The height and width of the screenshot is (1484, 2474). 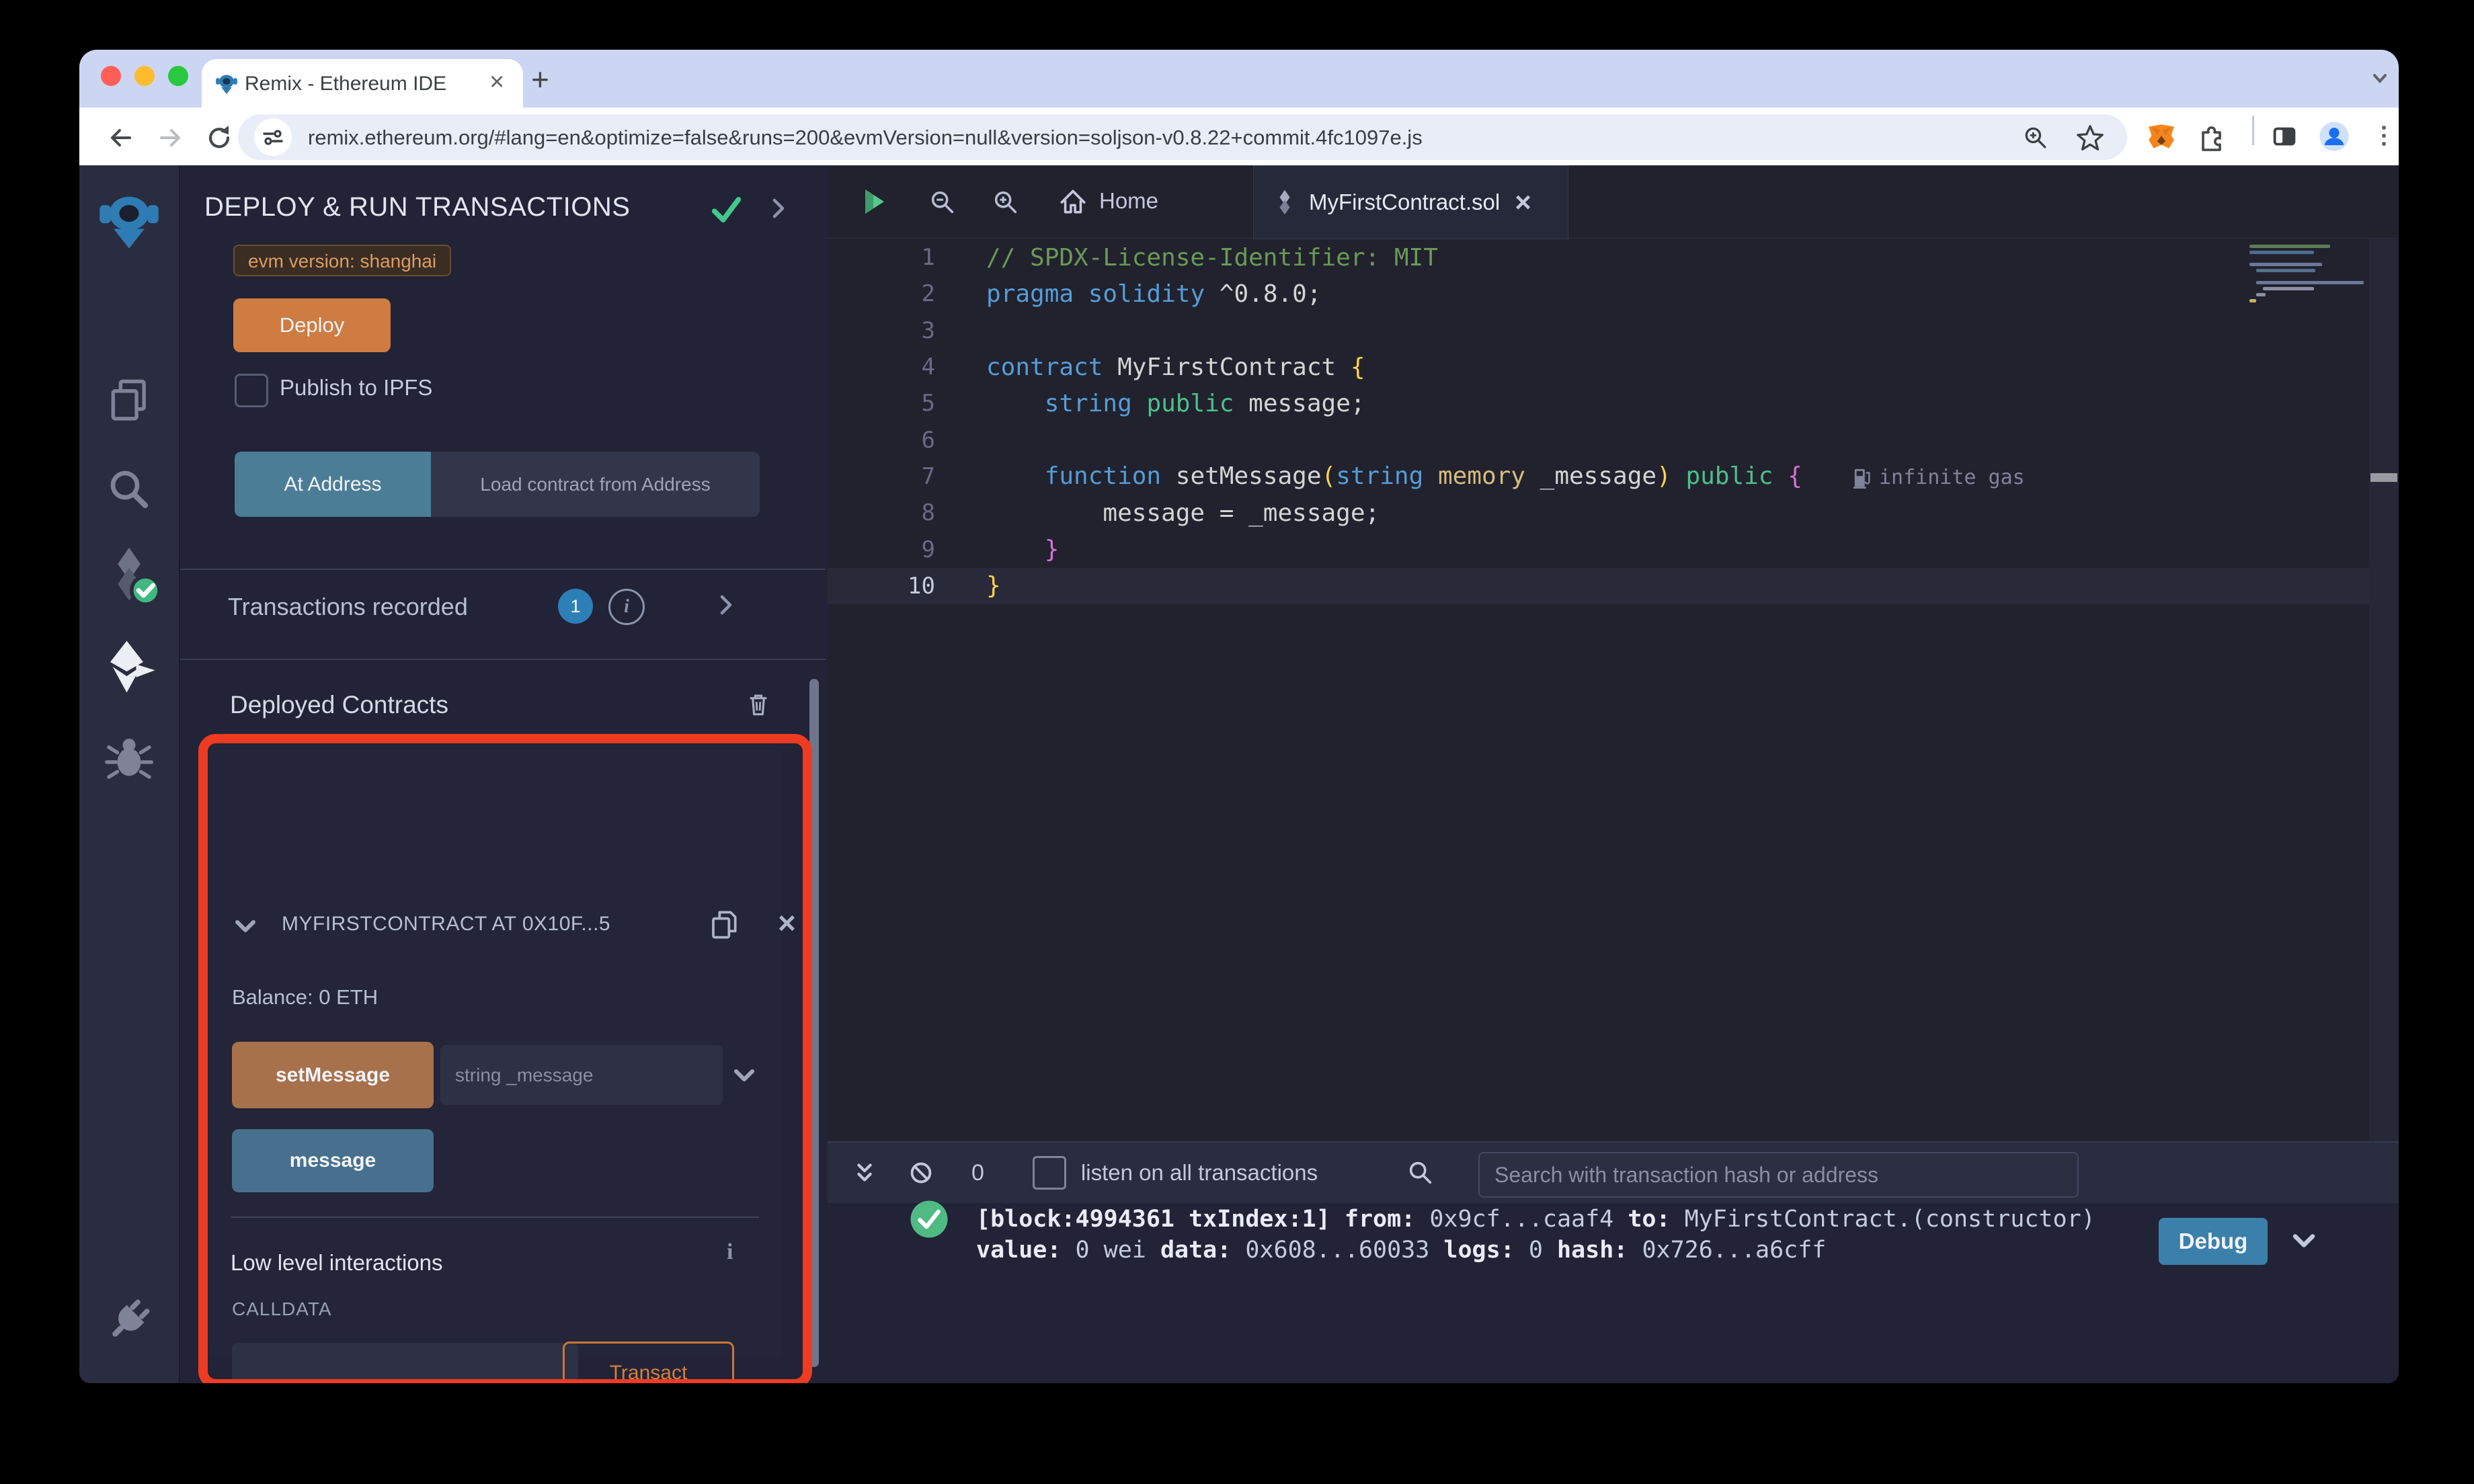 What do you see at coordinates (226, 85) in the screenshot?
I see `remix-favicon` at bounding box center [226, 85].